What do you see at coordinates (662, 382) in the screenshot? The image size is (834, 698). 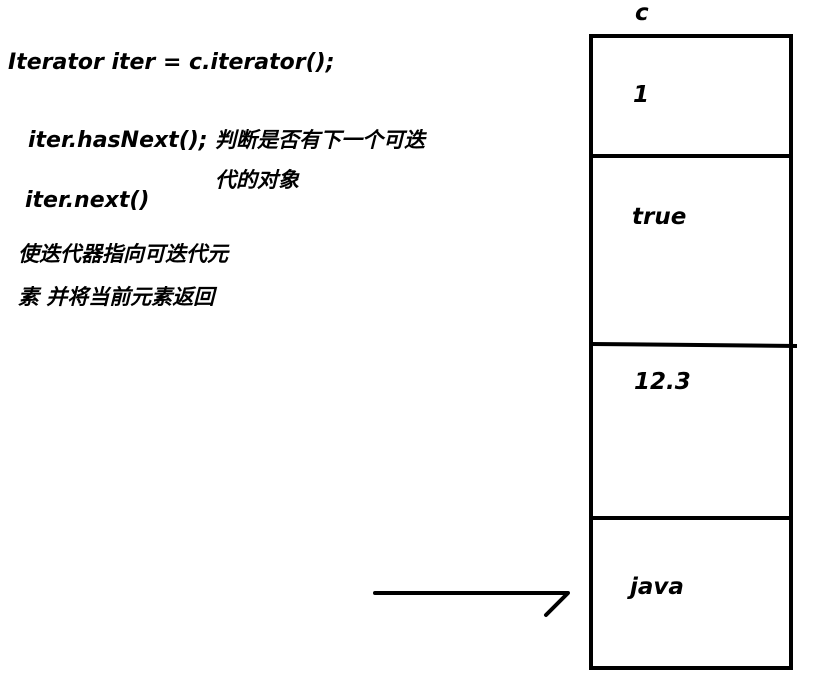 I see `collection-item-3: 12.3` at bounding box center [662, 382].